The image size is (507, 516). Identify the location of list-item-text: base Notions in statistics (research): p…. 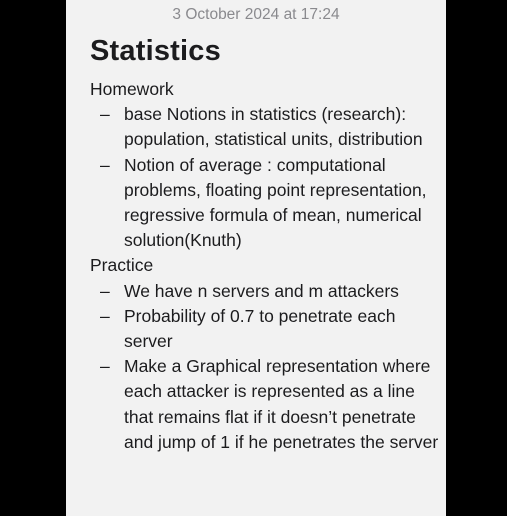
(273, 127).